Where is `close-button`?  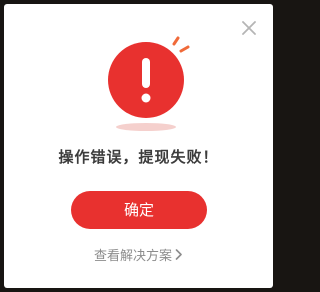
close-button is located at coordinates (249, 28).